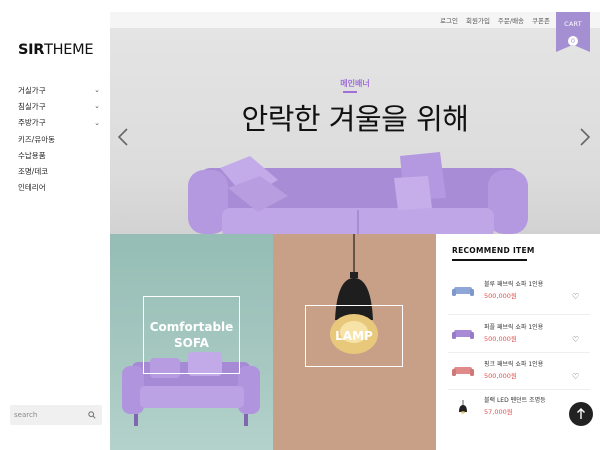 The height and width of the screenshot is (450, 600). What do you see at coordinates (122, 139) in the screenshot?
I see `slider-prev-arrow-icon` at bounding box center [122, 139].